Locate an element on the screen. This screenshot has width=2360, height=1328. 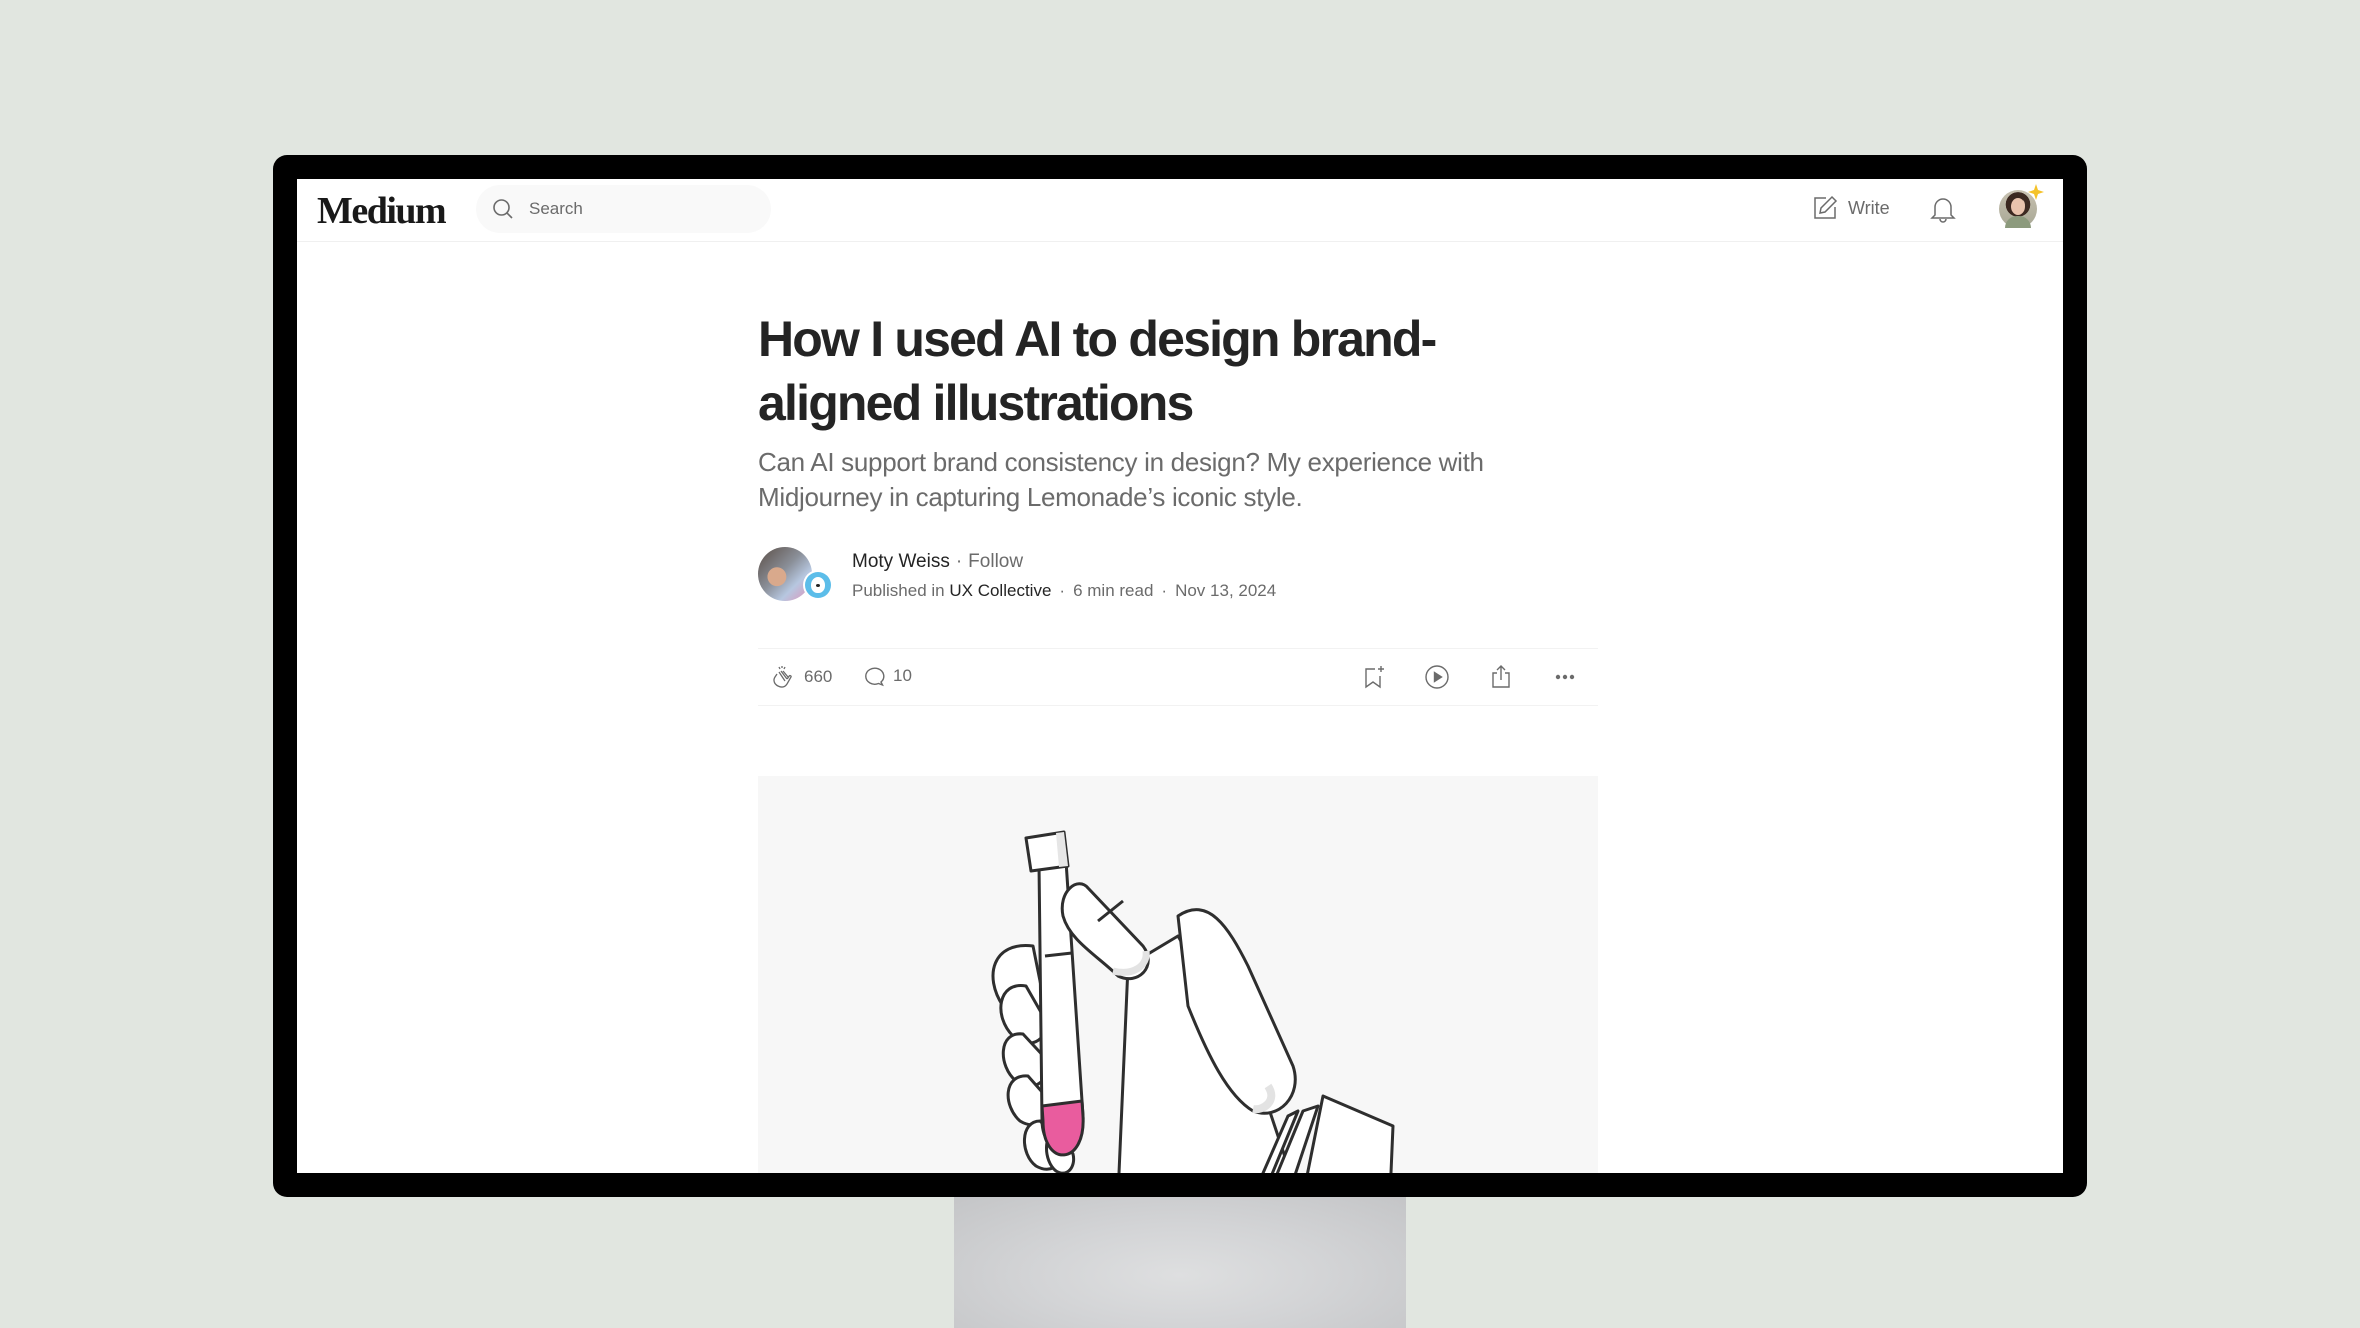
clap-button: 660 is located at coordinates (801, 677).